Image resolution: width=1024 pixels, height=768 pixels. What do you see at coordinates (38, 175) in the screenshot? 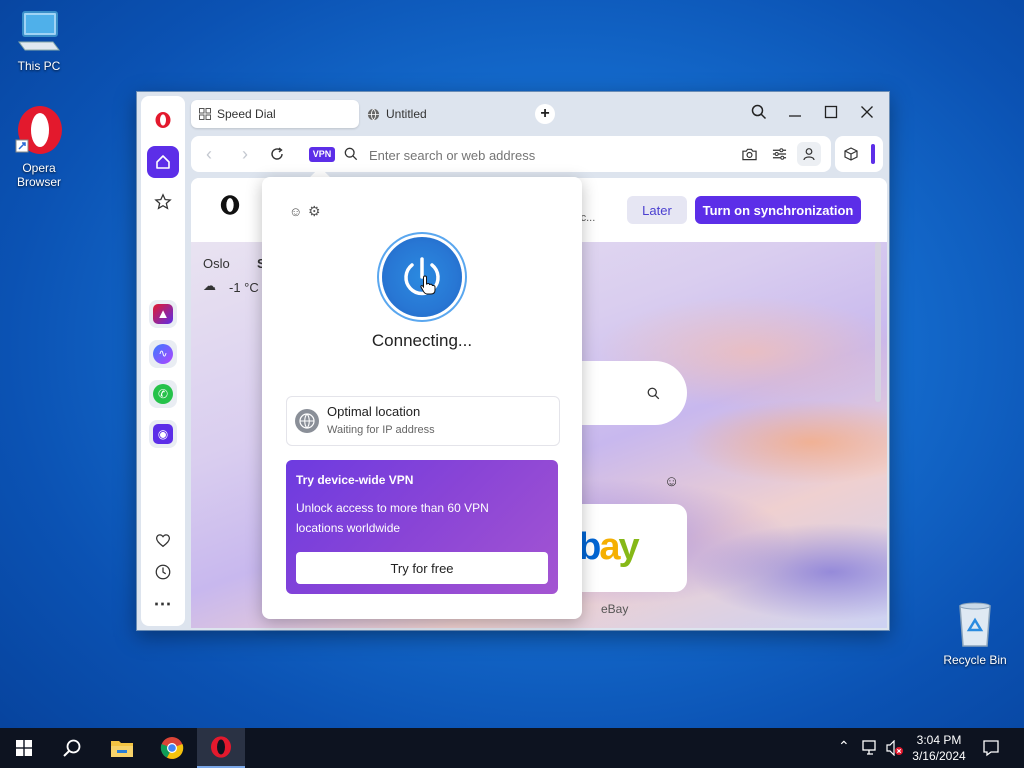
I see `desktop-icon-label: Opera Browser` at bounding box center [38, 175].